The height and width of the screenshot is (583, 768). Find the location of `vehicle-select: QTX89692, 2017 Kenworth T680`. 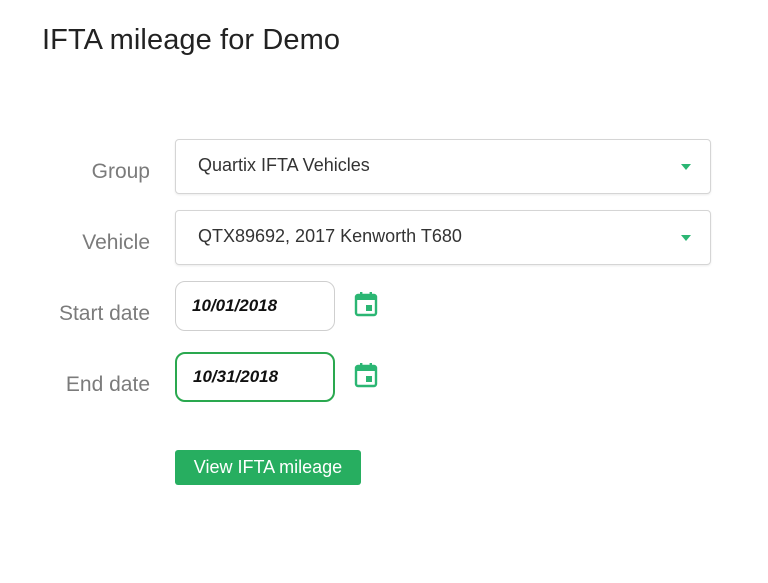

vehicle-select: QTX89692, 2017 Kenworth T680 is located at coordinates (443, 237).